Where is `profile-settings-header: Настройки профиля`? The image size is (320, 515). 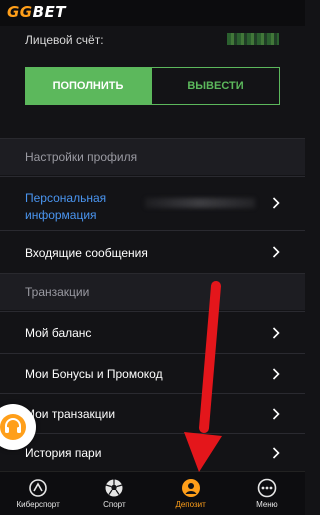 profile-settings-header: Настройки профиля is located at coordinates (152, 156).